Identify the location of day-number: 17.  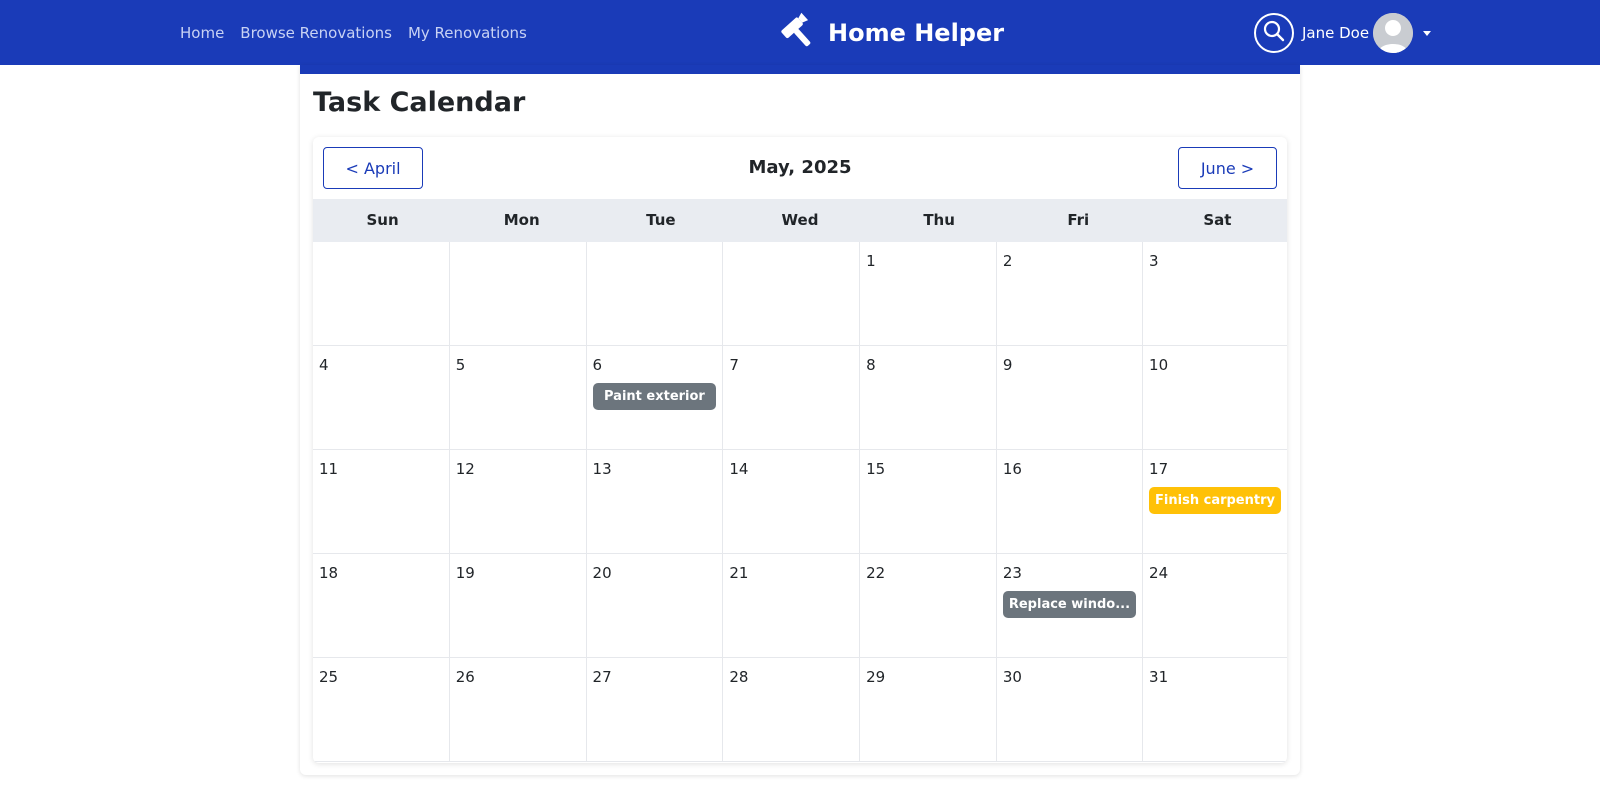
(1159, 469).